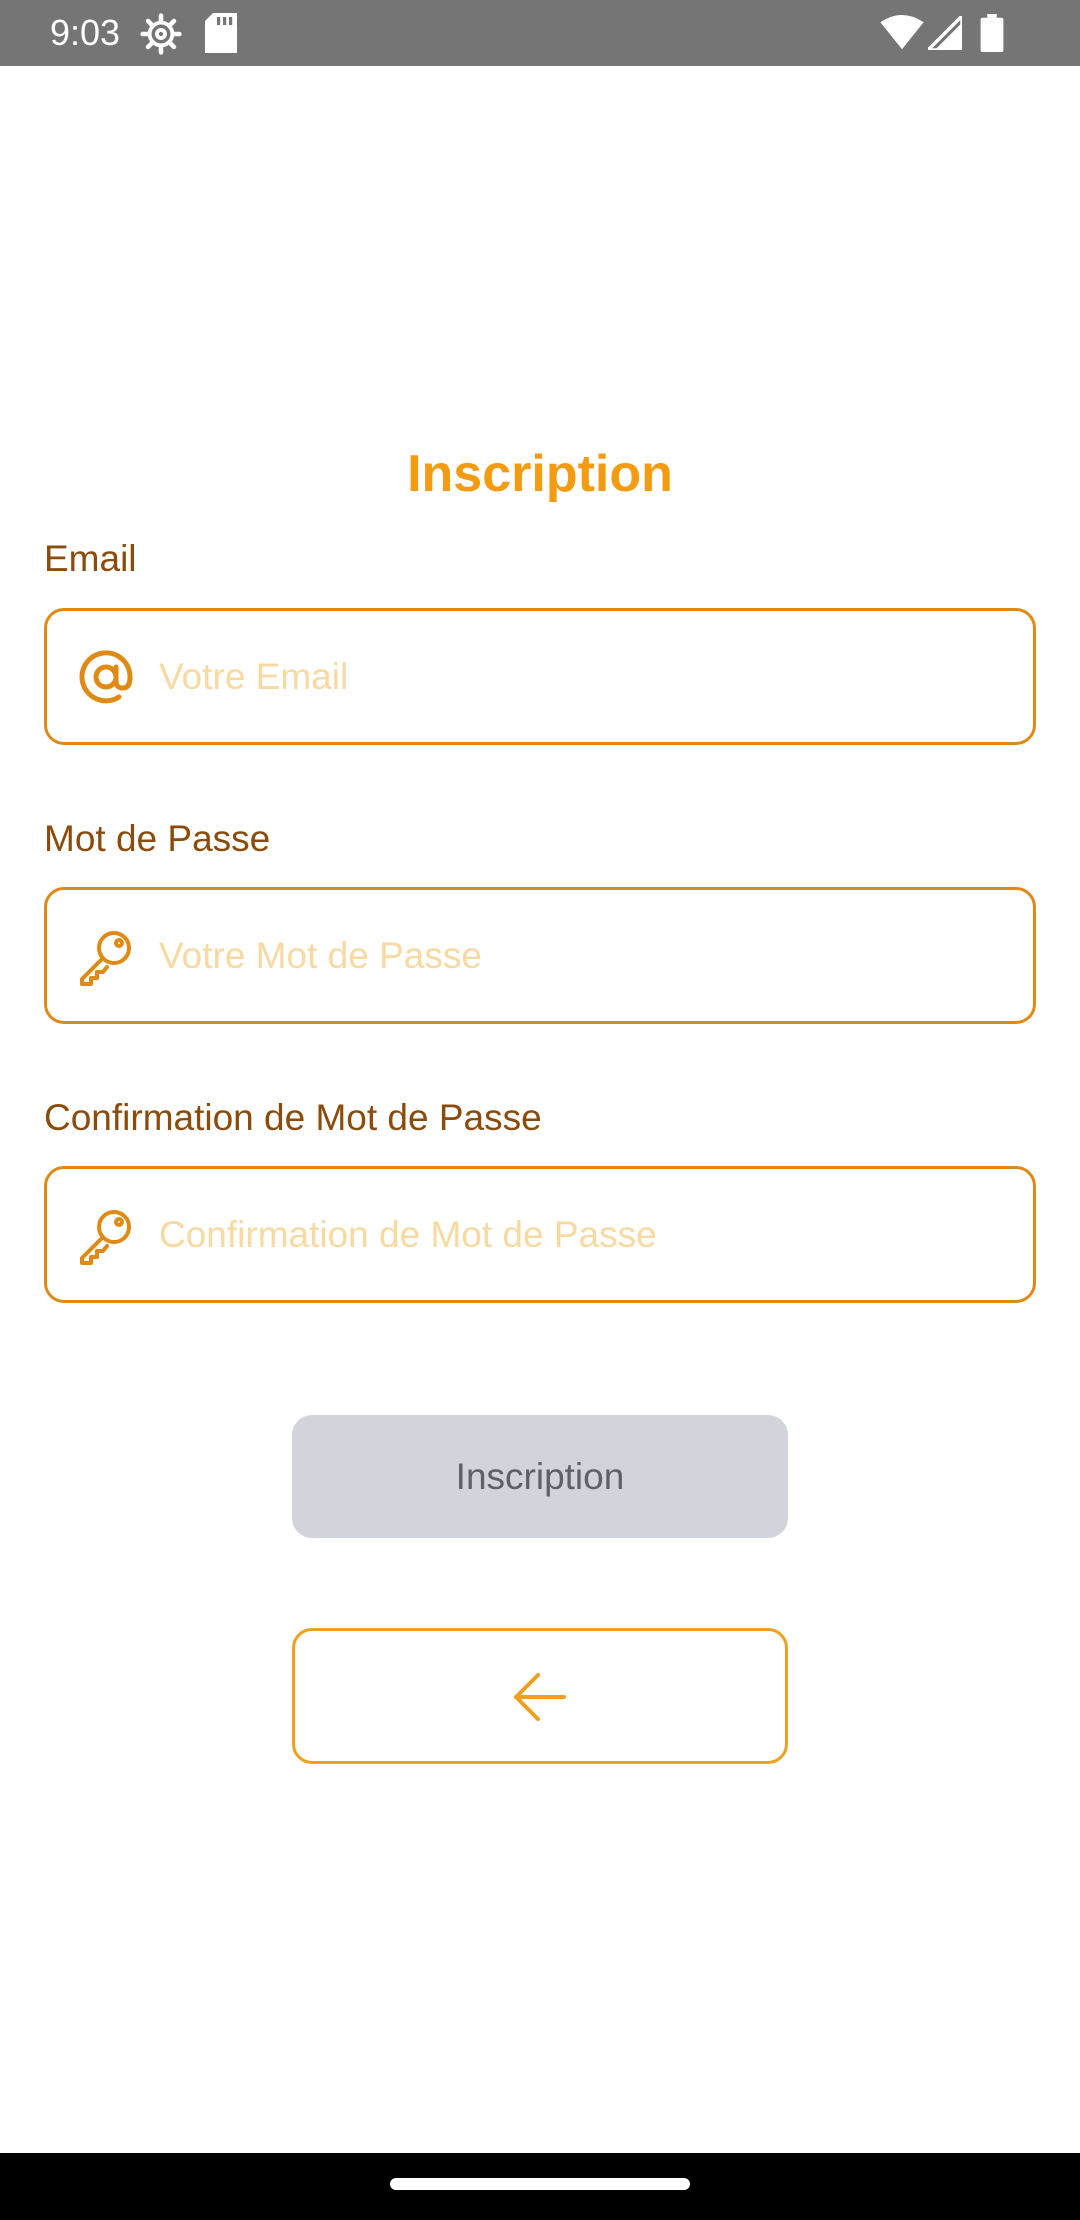 Image resolution: width=1080 pixels, height=2220 pixels. What do you see at coordinates (161, 36) in the screenshot?
I see `settings-icon` at bounding box center [161, 36].